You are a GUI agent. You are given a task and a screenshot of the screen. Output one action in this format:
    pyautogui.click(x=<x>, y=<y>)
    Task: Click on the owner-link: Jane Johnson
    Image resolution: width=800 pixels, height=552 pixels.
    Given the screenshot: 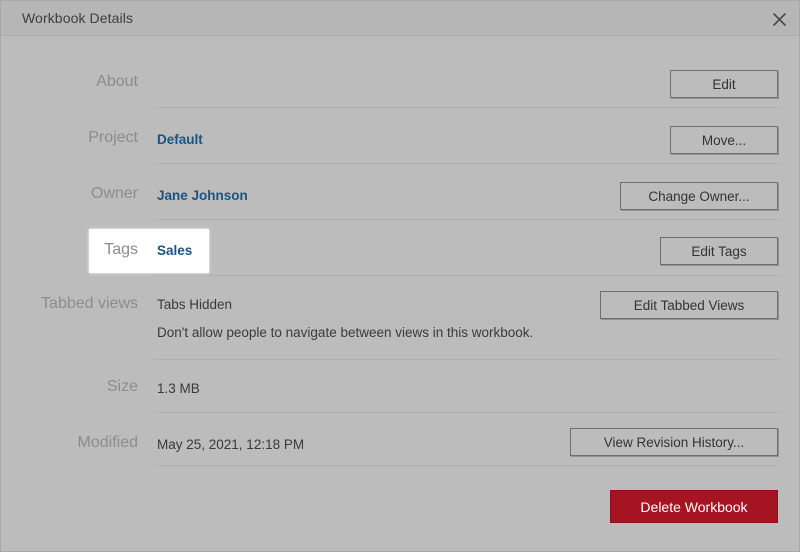 What is the action you would take?
    pyautogui.click(x=202, y=195)
    